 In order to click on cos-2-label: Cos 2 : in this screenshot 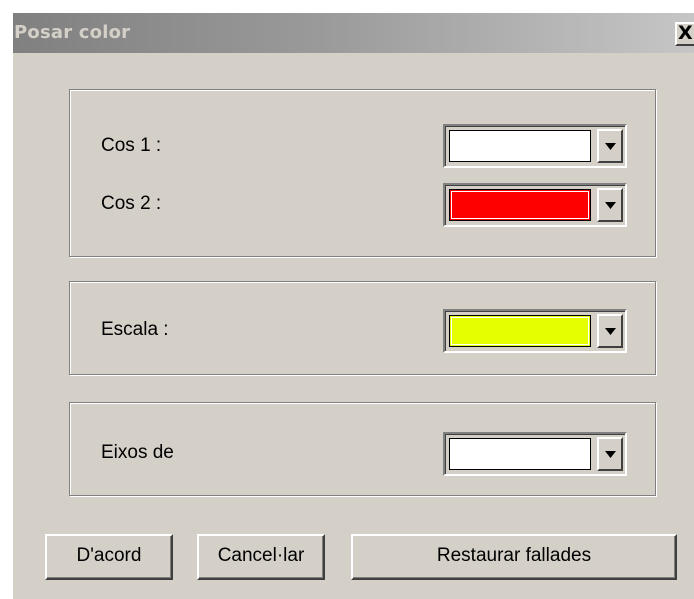, I will do `click(131, 203)`.